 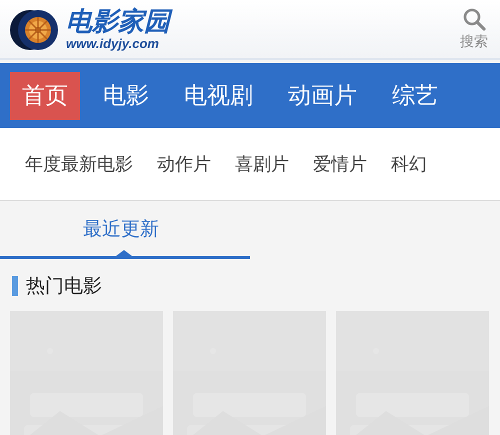 I want to click on nav-tab: 电视剧, so click(x=218, y=96).